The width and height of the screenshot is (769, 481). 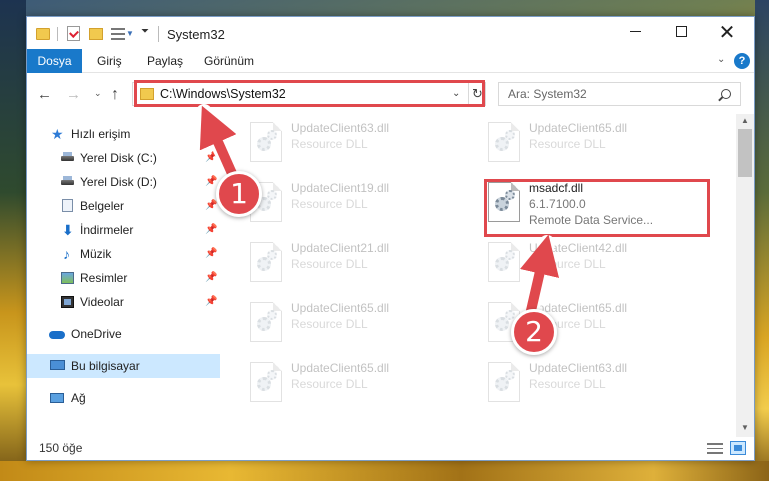 I want to click on forward-arrow-icon: →, so click(x=73, y=94).